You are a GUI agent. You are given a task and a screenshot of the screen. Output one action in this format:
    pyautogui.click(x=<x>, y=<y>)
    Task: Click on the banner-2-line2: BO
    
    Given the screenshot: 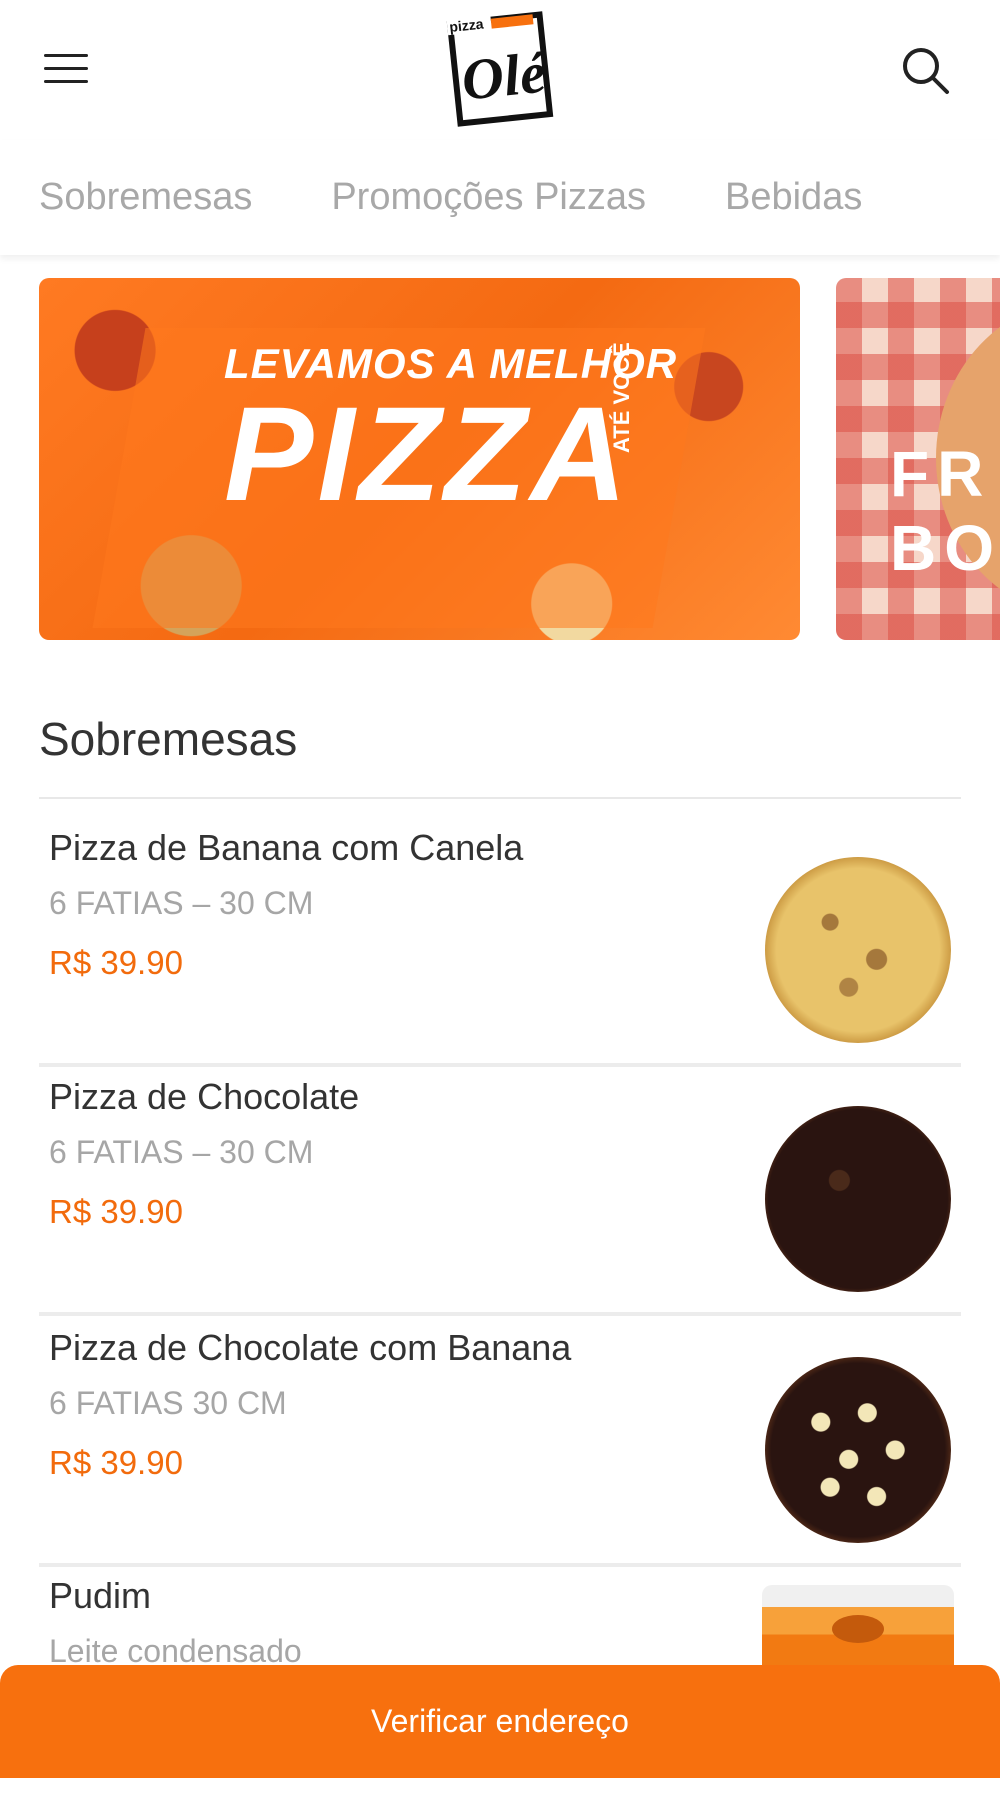 What is the action you would take?
    pyautogui.click(x=945, y=547)
    